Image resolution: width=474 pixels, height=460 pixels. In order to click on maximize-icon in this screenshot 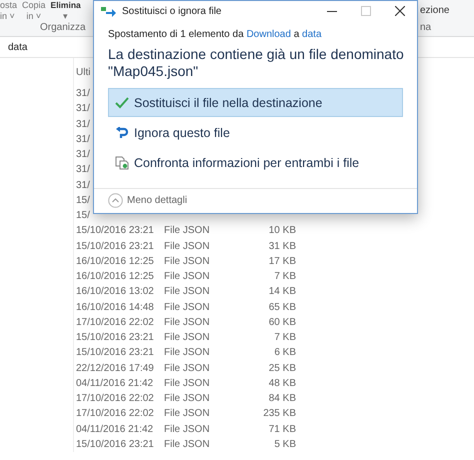, I will do `click(366, 11)`.